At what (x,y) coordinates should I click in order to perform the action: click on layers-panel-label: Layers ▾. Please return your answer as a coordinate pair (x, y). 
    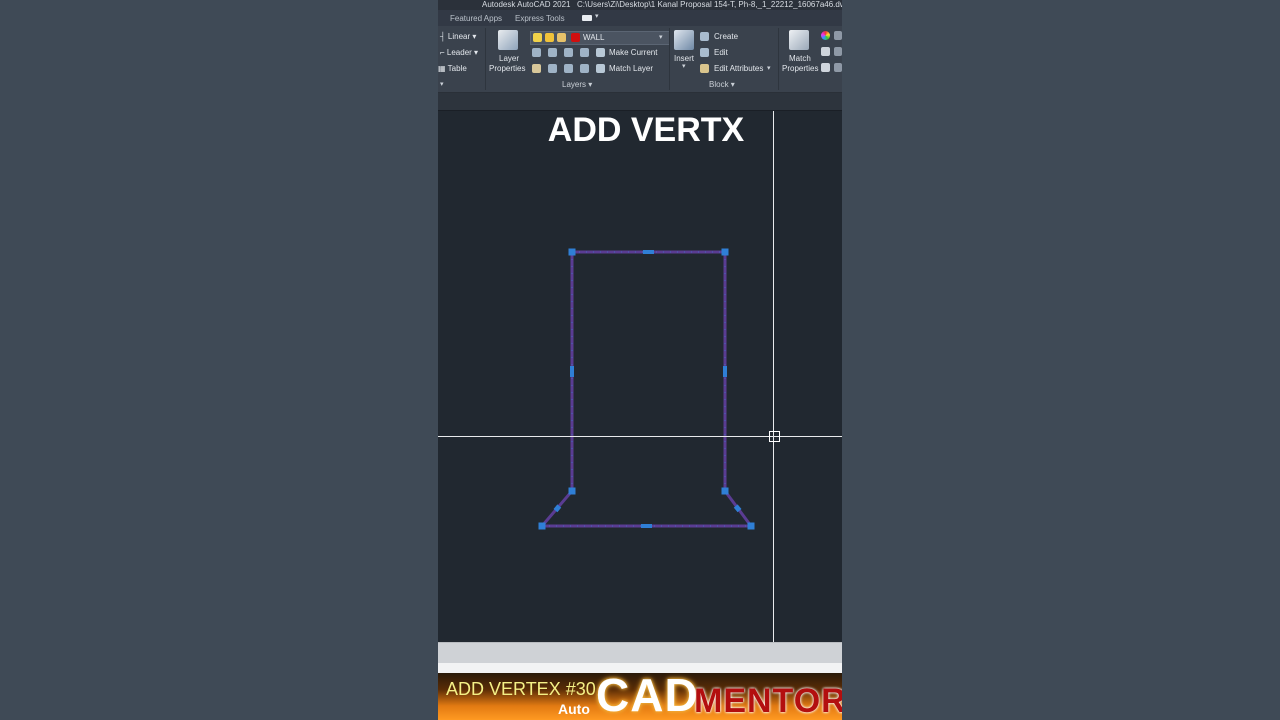
    Looking at the image, I should click on (577, 84).